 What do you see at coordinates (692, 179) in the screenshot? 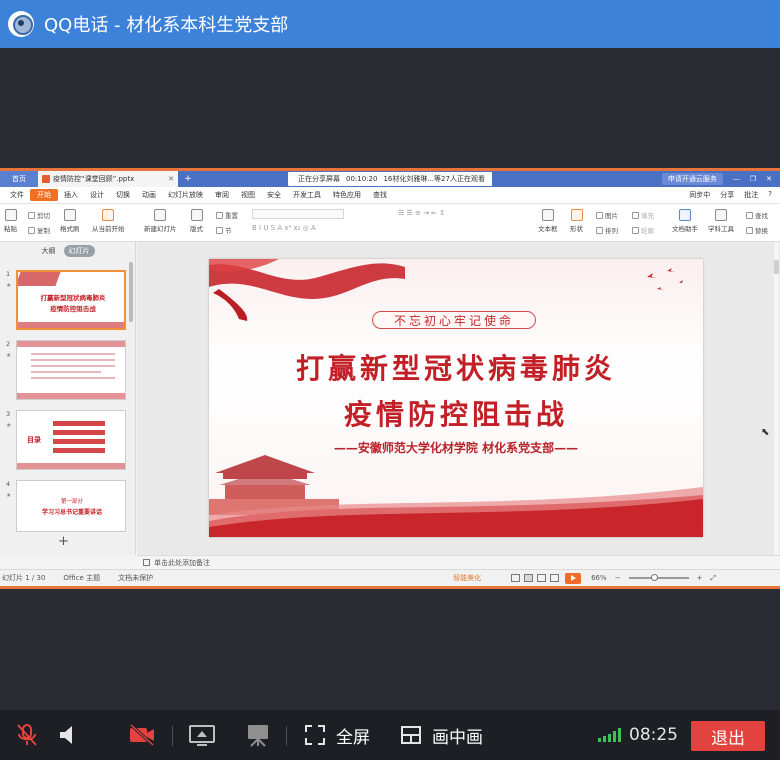
I see `cloud-service-button: 申请开通云服务` at bounding box center [692, 179].